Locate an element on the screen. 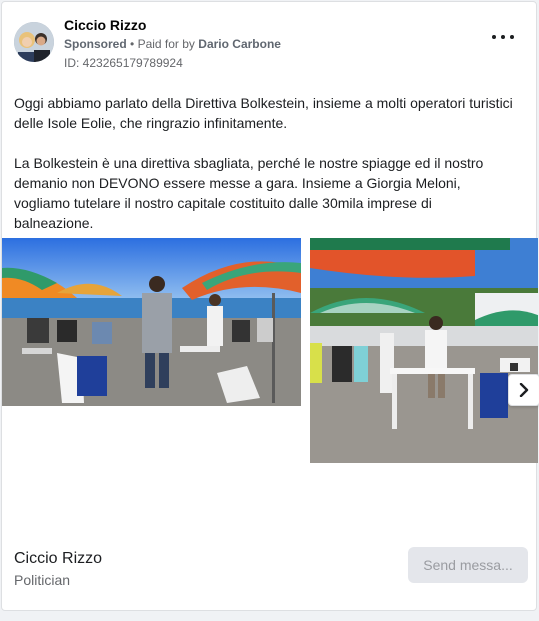  payer-name: Dario Carbone is located at coordinates (239, 44).